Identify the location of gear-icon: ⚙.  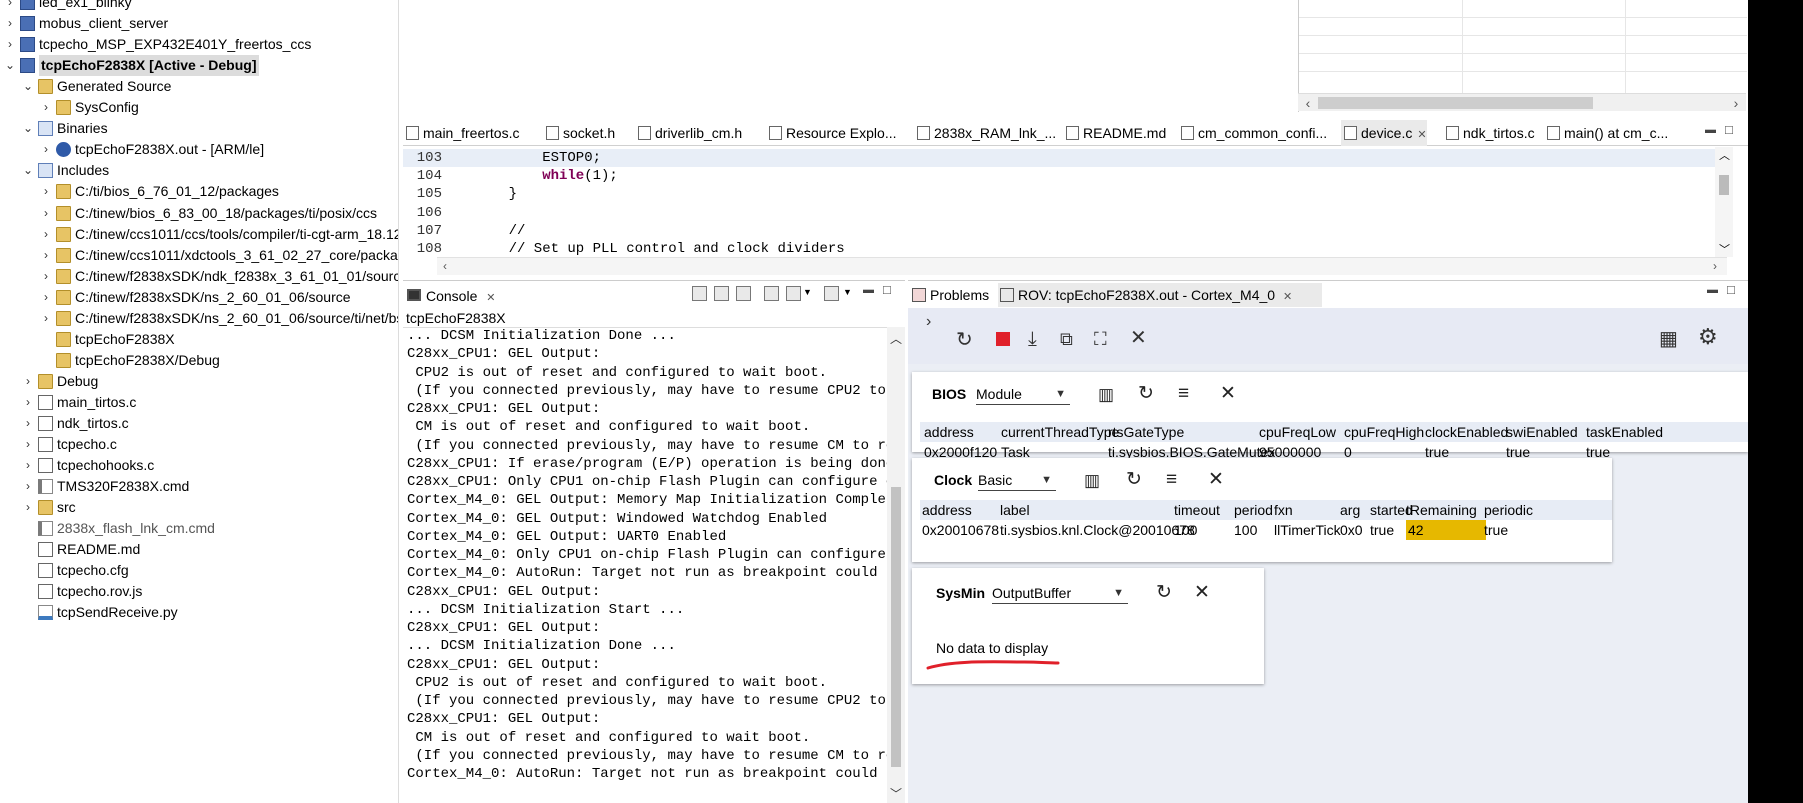
(1708, 337).